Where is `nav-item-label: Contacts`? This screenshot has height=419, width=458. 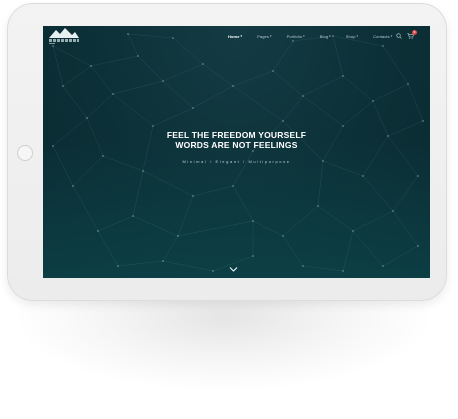 nav-item-label: Contacts is located at coordinates (381, 36).